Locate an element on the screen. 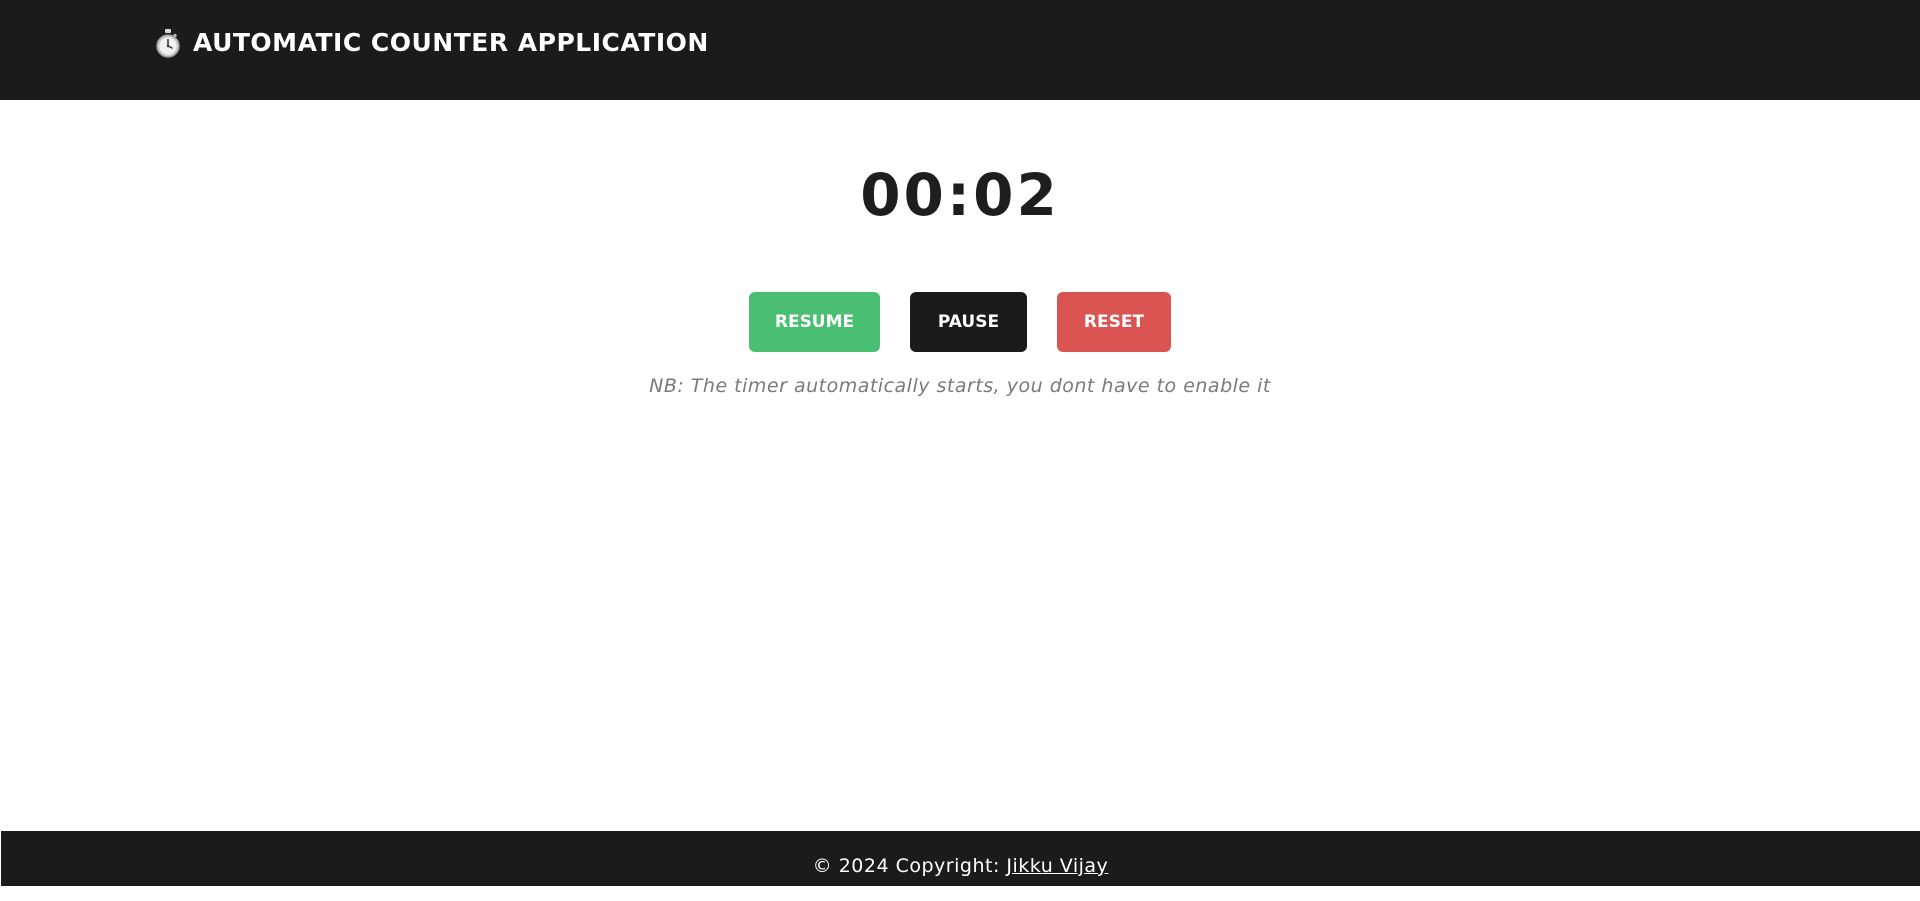 Image resolution: width=1920 pixels, height=901 pixels. stopwatch-icon is located at coordinates (168, 43).